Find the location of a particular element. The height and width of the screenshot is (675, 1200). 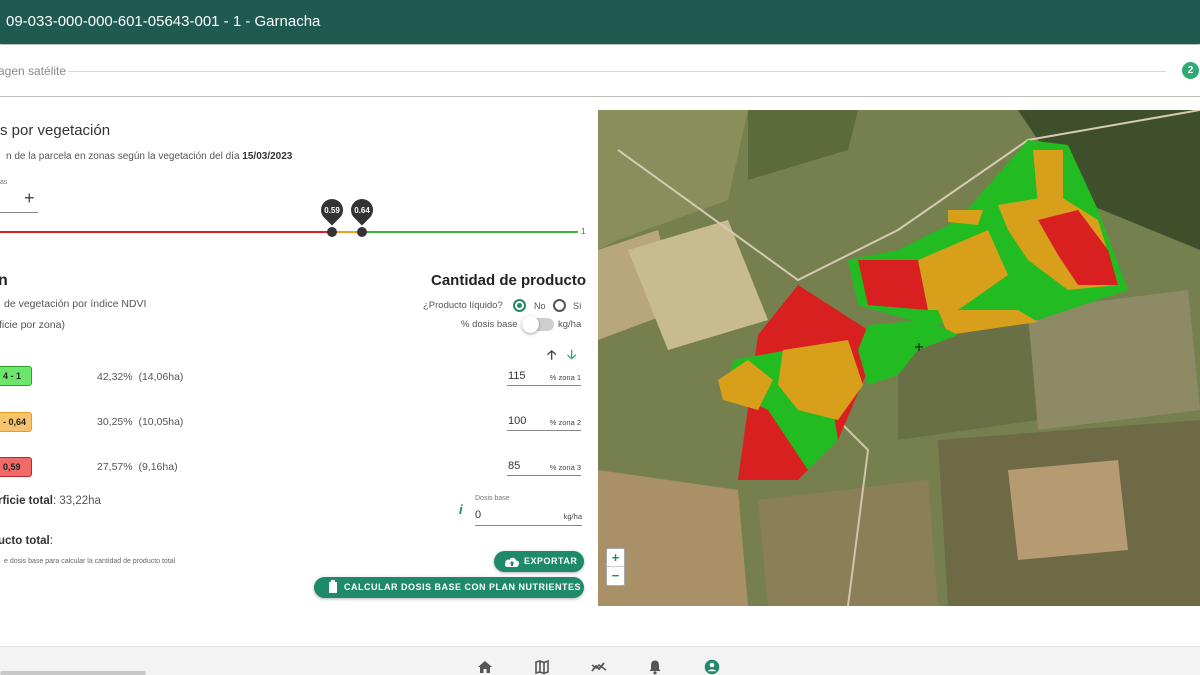

zone-dose-input-3: 85 % zona 3 is located at coordinates (544, 466).